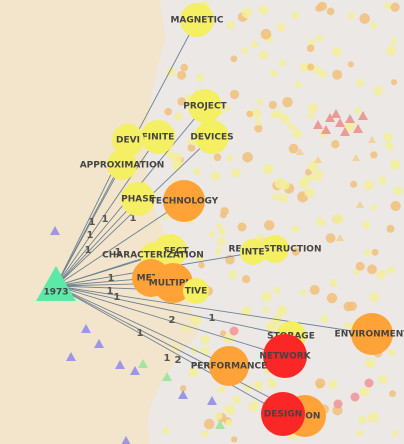  I want to click on node-design-label: DESIGN, so click(283, 415).